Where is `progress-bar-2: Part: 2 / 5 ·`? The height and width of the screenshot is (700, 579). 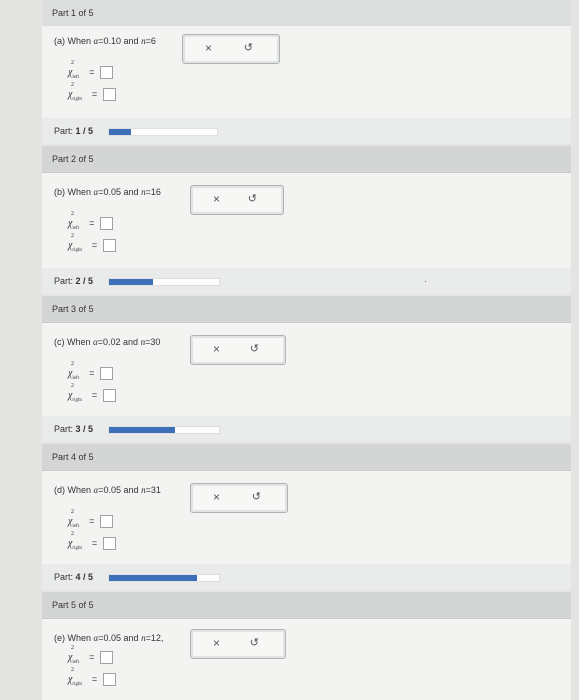 progress-bar-2: Part: 2 / 5 · is located at coordinates (306, 281).